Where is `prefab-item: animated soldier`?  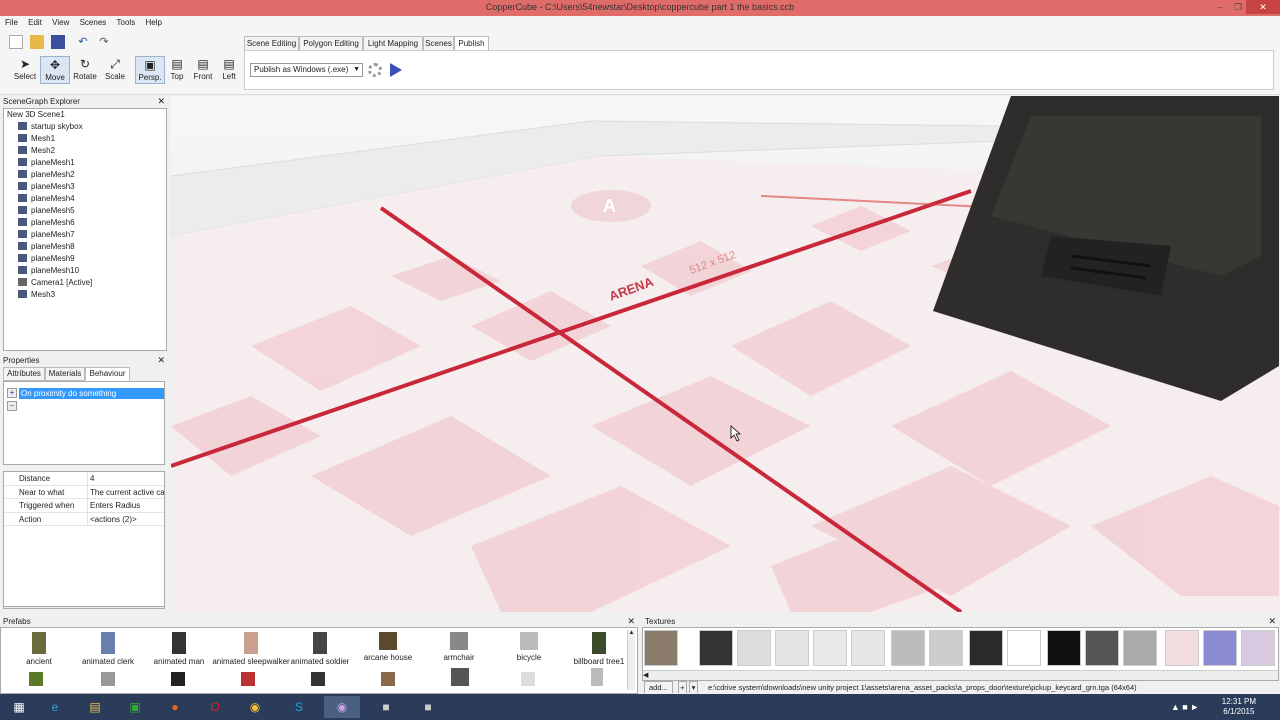
prefab-item: animated soldier is located at coordinates (320, 649).